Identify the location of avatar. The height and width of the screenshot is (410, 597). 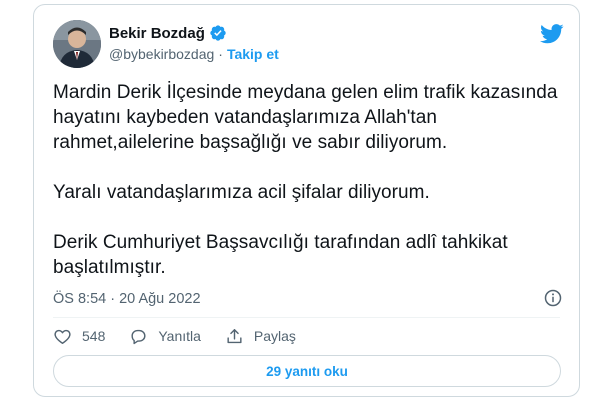
(77, 44).